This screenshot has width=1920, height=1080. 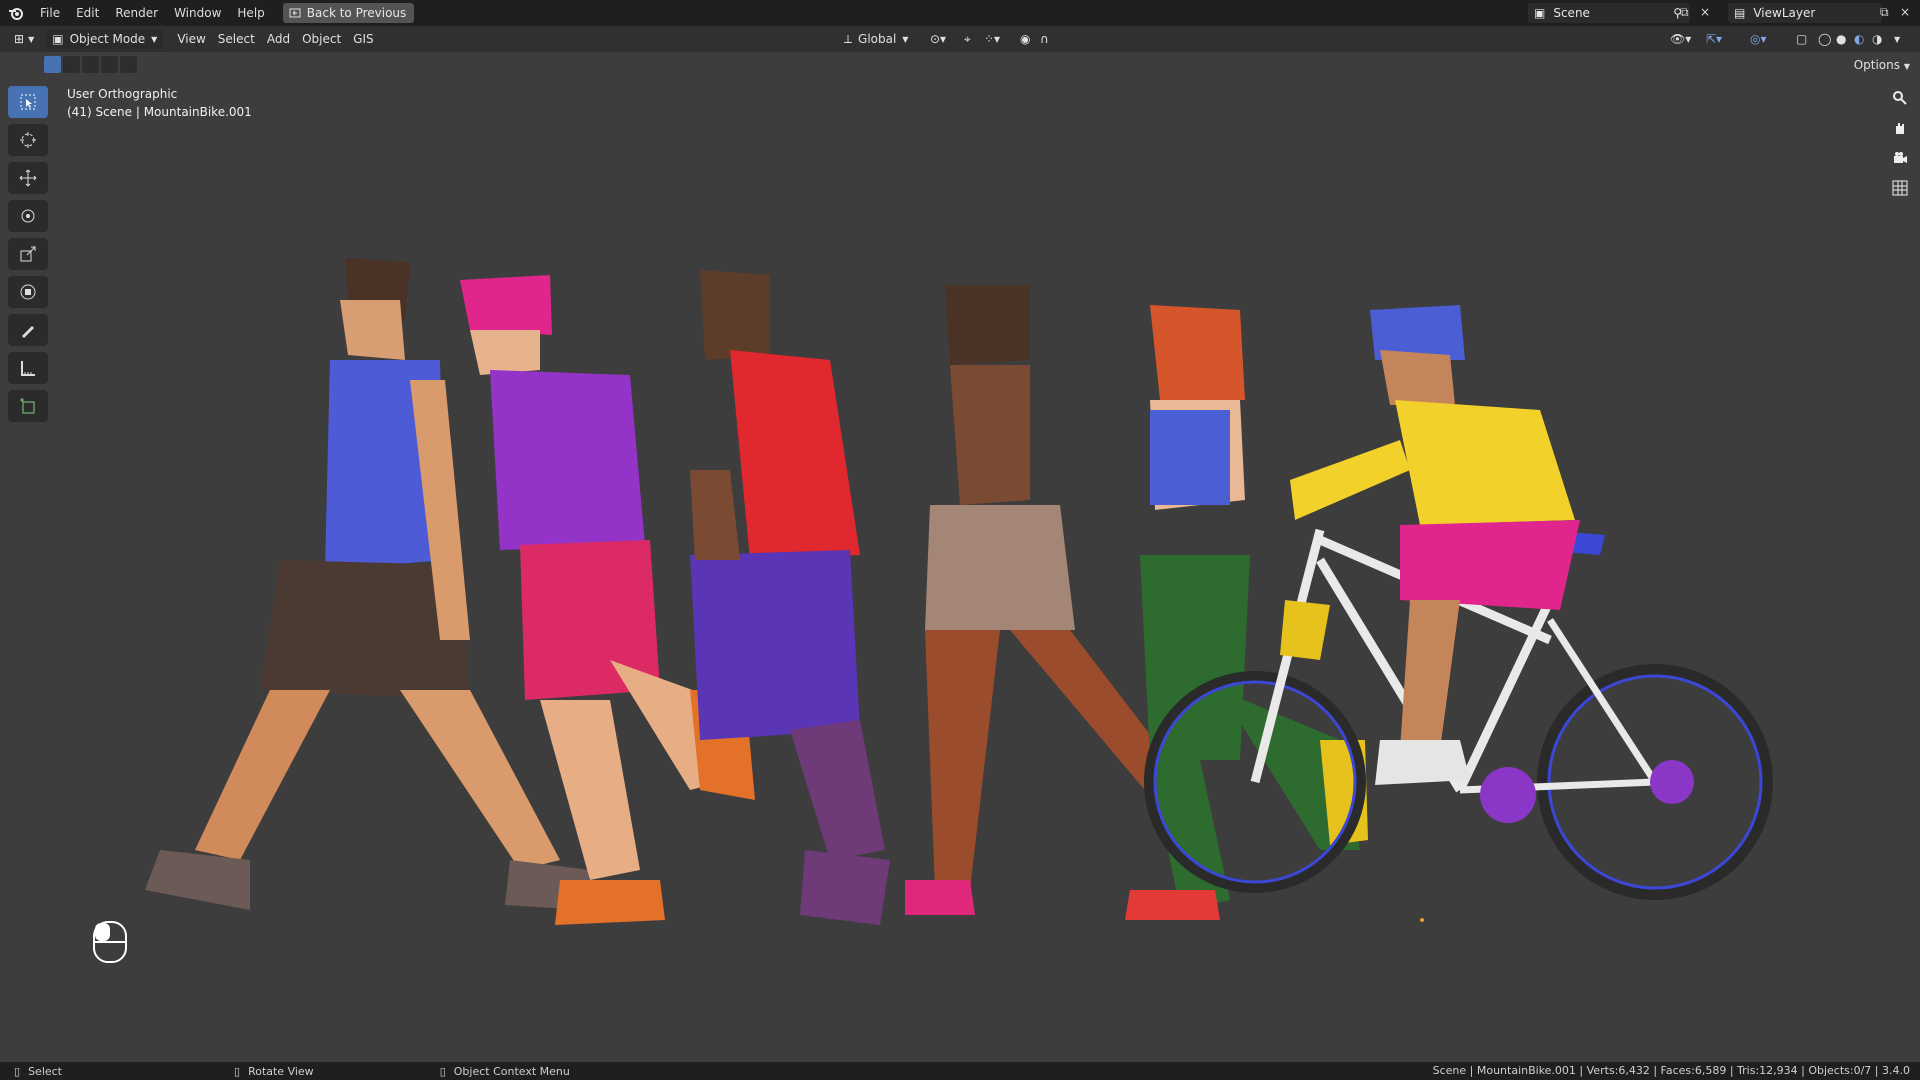 I want to click on pencil-icon, so click(x=28, y=332).